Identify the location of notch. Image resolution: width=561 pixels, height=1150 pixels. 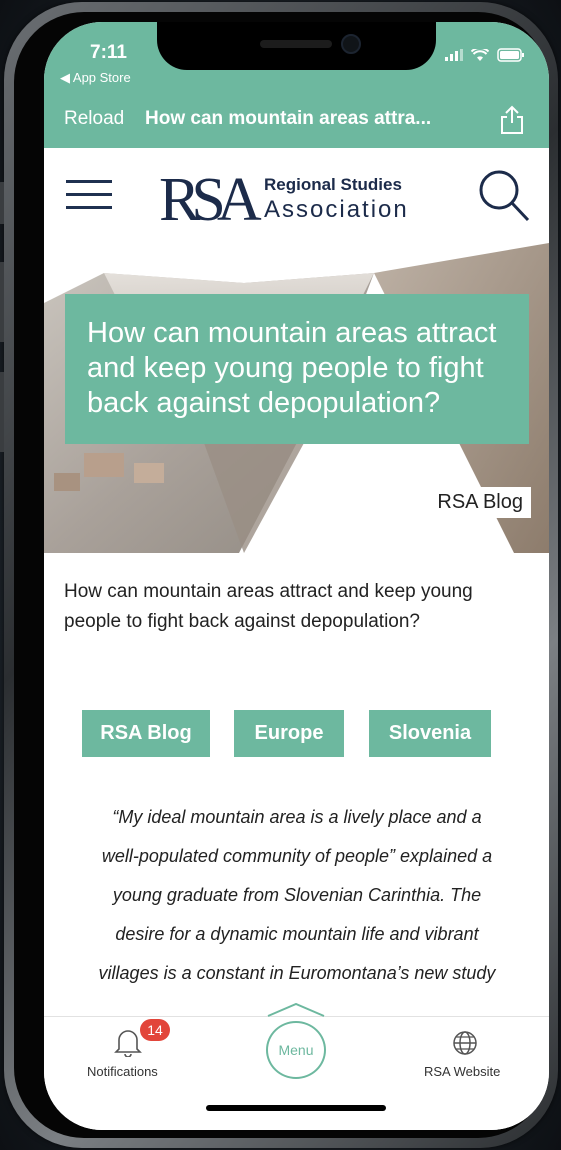
(296, 46).